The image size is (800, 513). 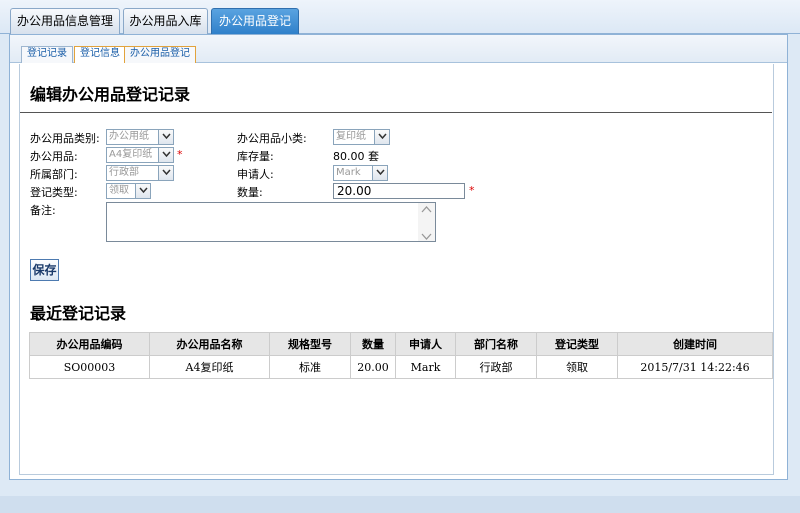 I want to click on col-header-spec: 规格型号, so click(x=310, y=344).